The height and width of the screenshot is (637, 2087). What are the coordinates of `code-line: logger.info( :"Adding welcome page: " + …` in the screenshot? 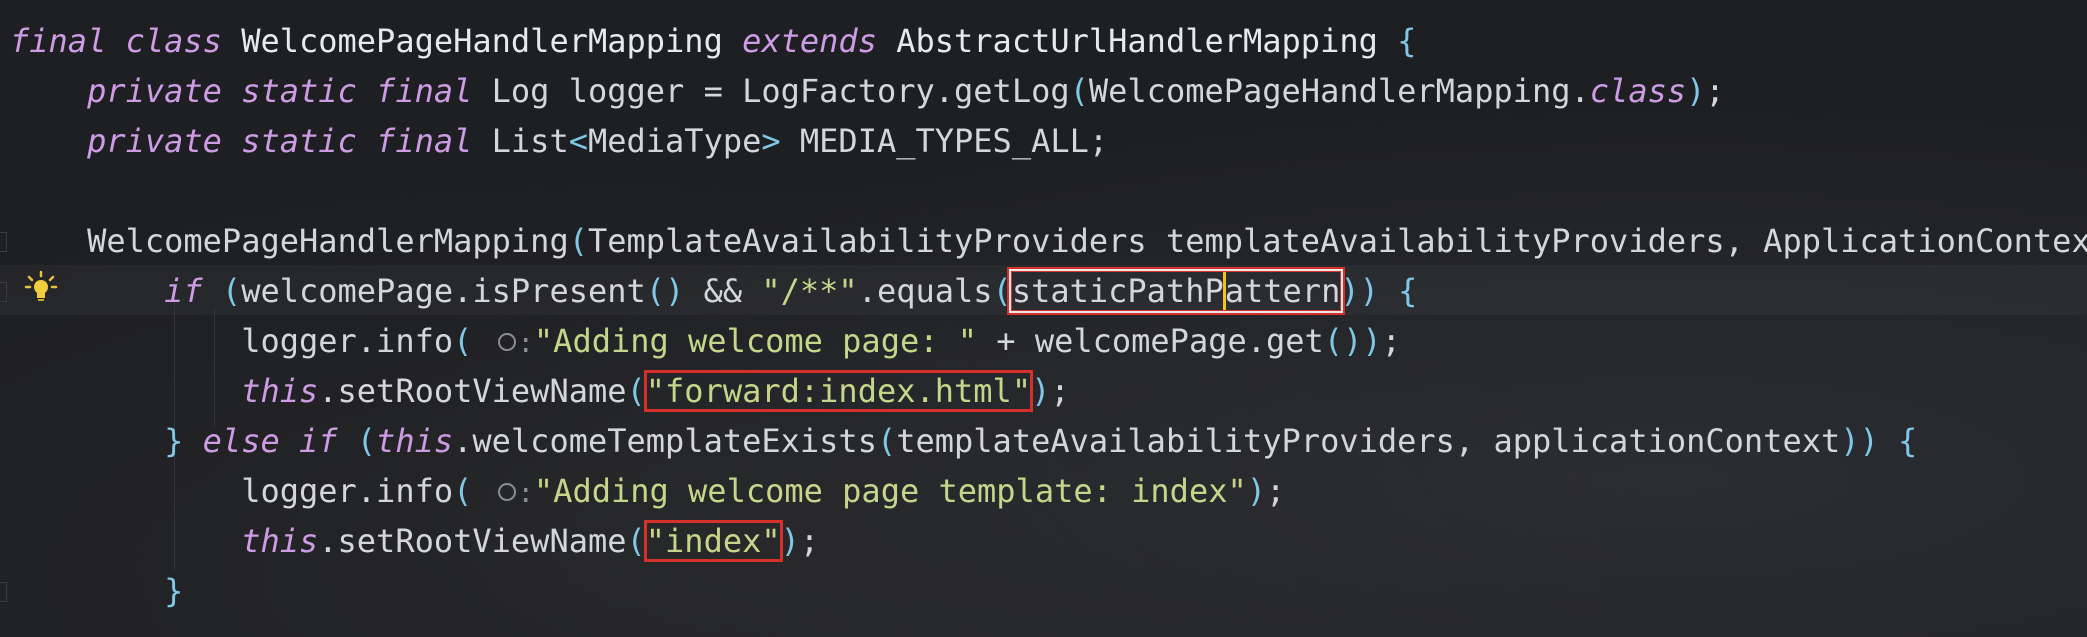 It's located at (705, 341).